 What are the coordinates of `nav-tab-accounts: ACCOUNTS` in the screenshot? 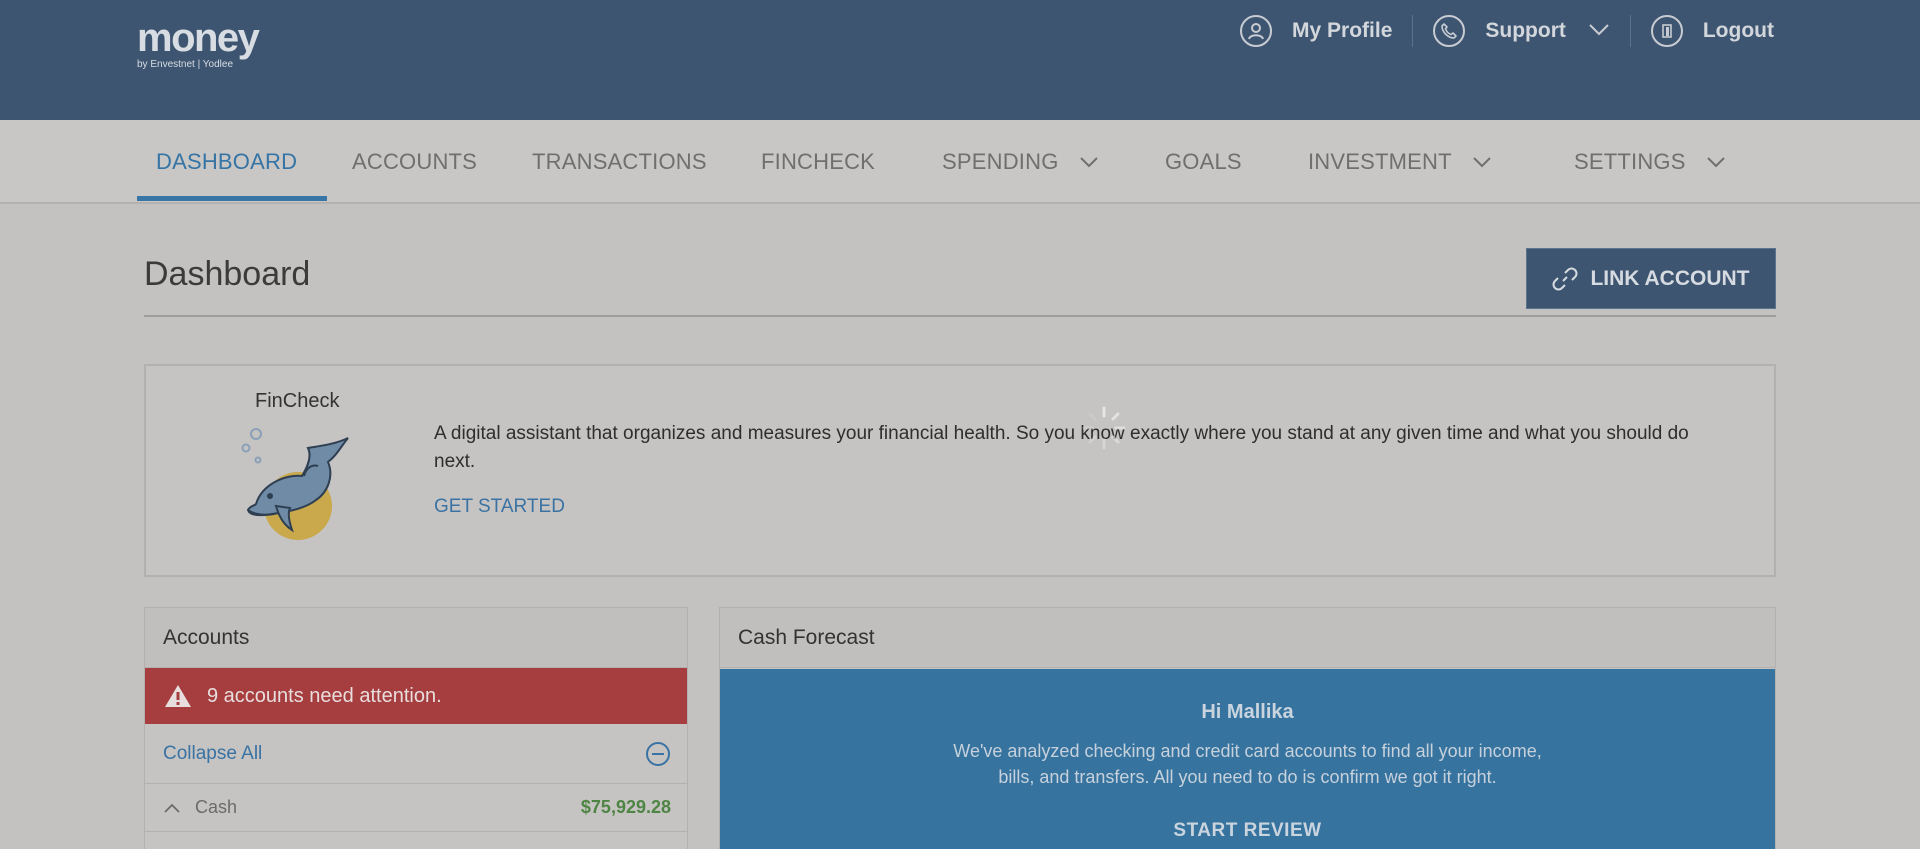 It's located at (414, 162).